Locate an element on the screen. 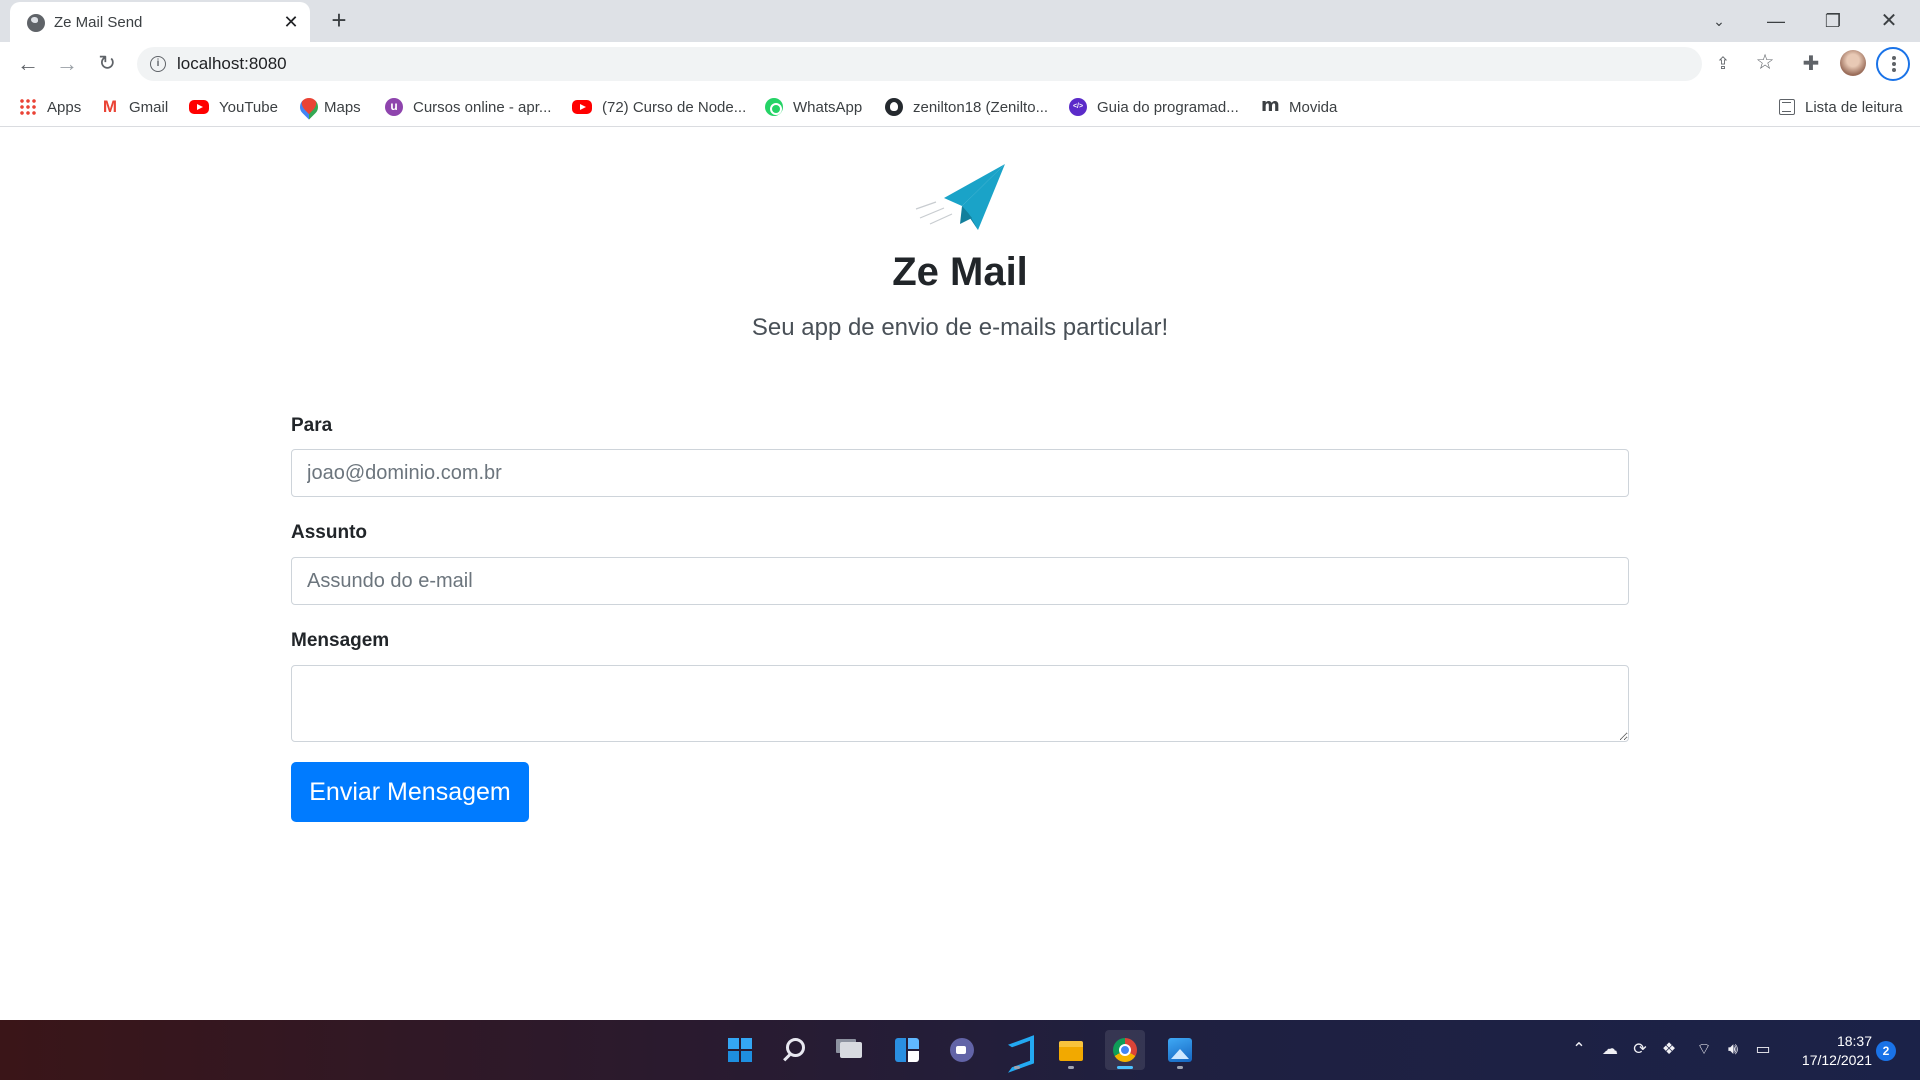 Image resolution: width=1920 pixels, height=1080 pixels. paper-plane-logo-icon is located at coordinates (960, 197).